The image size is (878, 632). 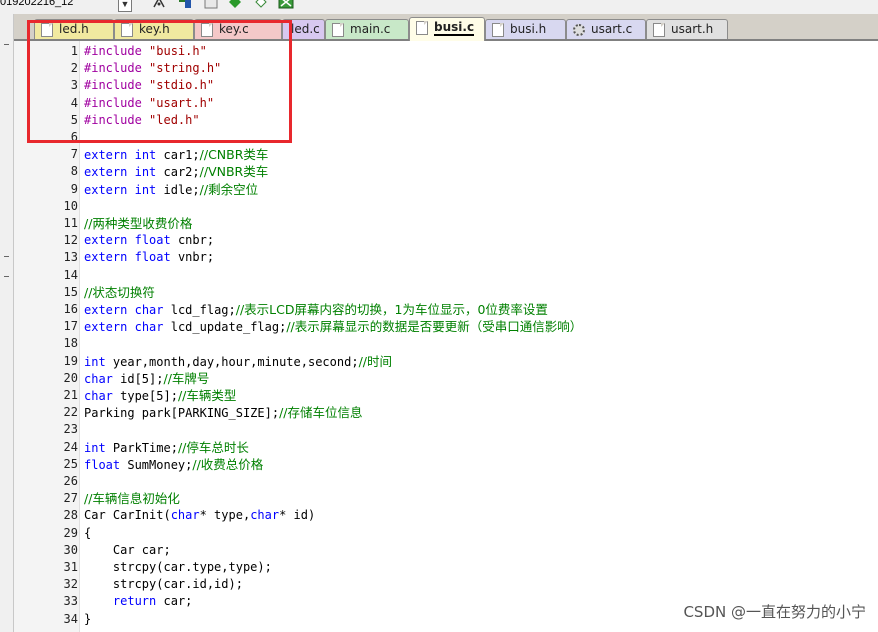 I want to click on code-line: }, so click(x=87, y=619).